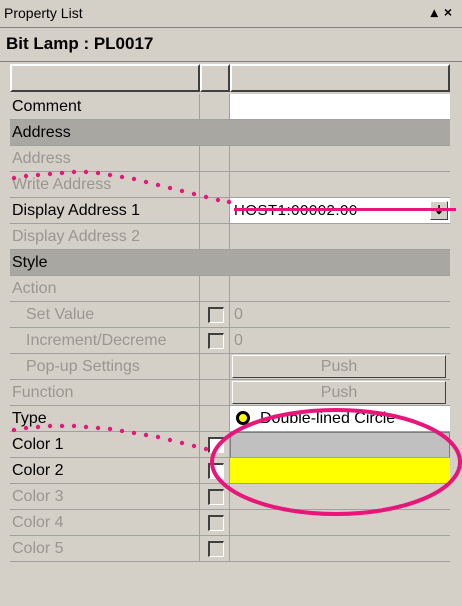 The height and width of the screenshot is (606, 462). Describe the element at coordinates (340, 523) in the screenshot. I see `color-4-swatch` at that location.